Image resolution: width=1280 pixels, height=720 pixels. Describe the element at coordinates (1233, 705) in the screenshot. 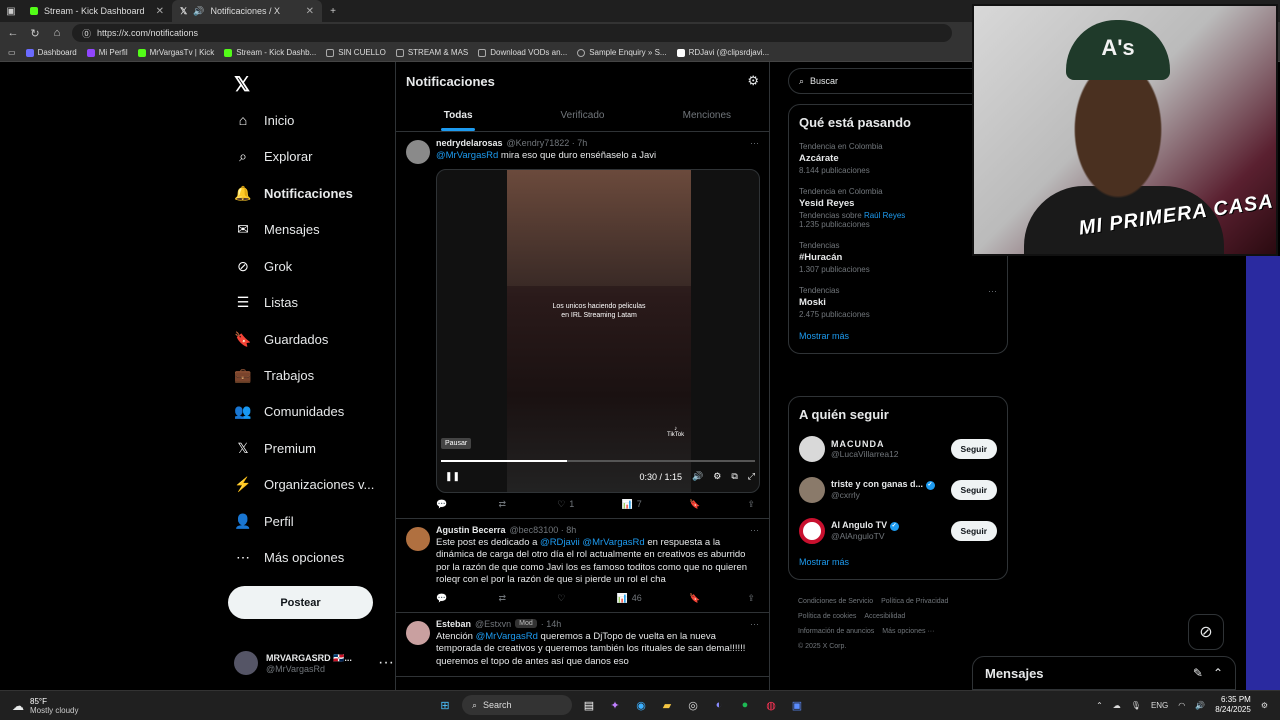

I see `clock: 6:35 PM 8/24/2025` at that location.